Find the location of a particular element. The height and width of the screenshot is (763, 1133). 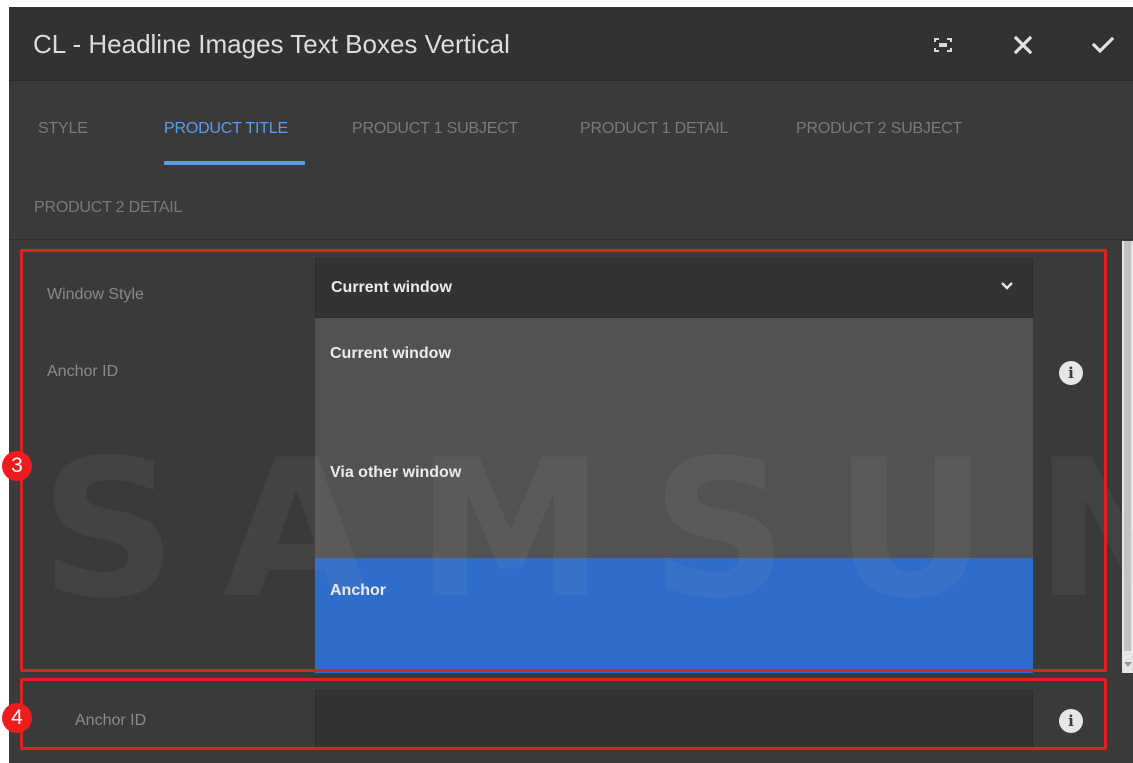

anchor-id-label: Anchor ID is located at coordinates (111, 720).